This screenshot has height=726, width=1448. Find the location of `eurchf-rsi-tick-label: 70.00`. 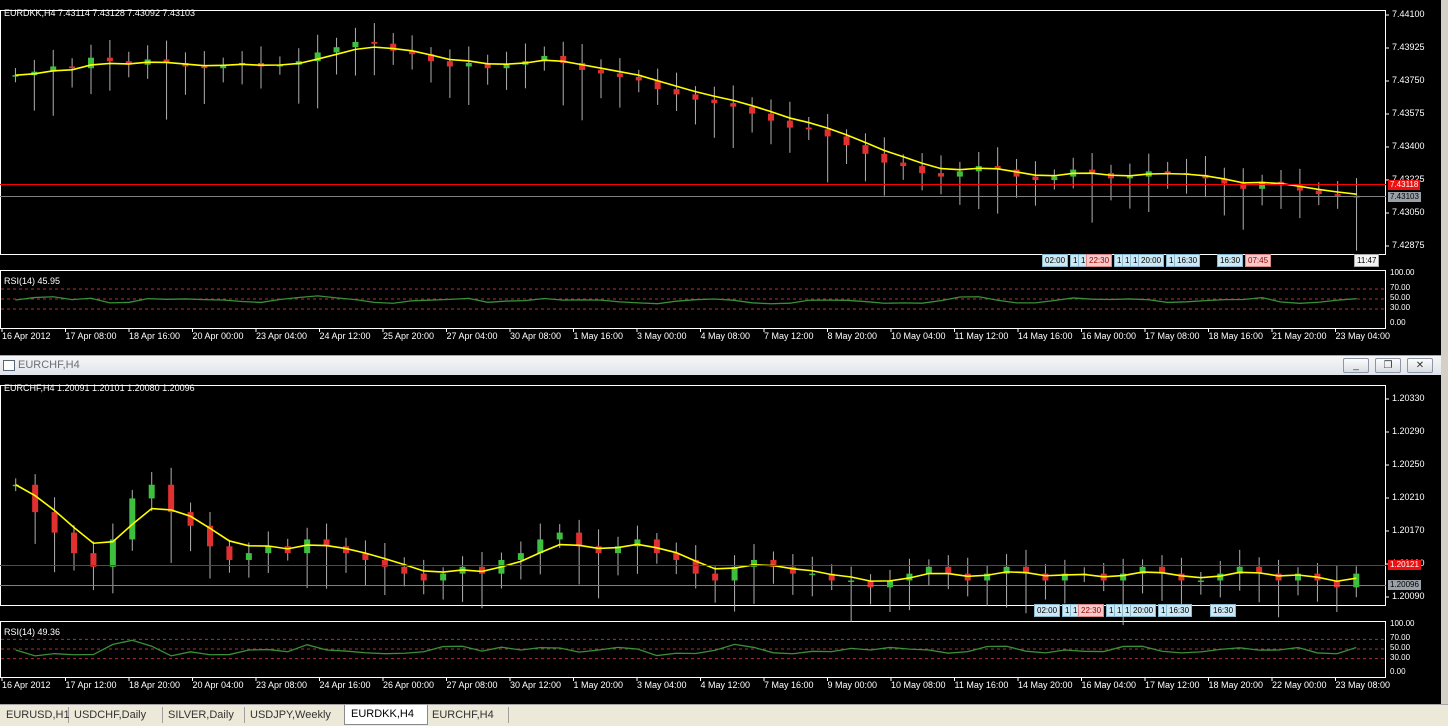

eurchf-rsi-tick-label: 70.00 is located at coordinates (1400, 638).